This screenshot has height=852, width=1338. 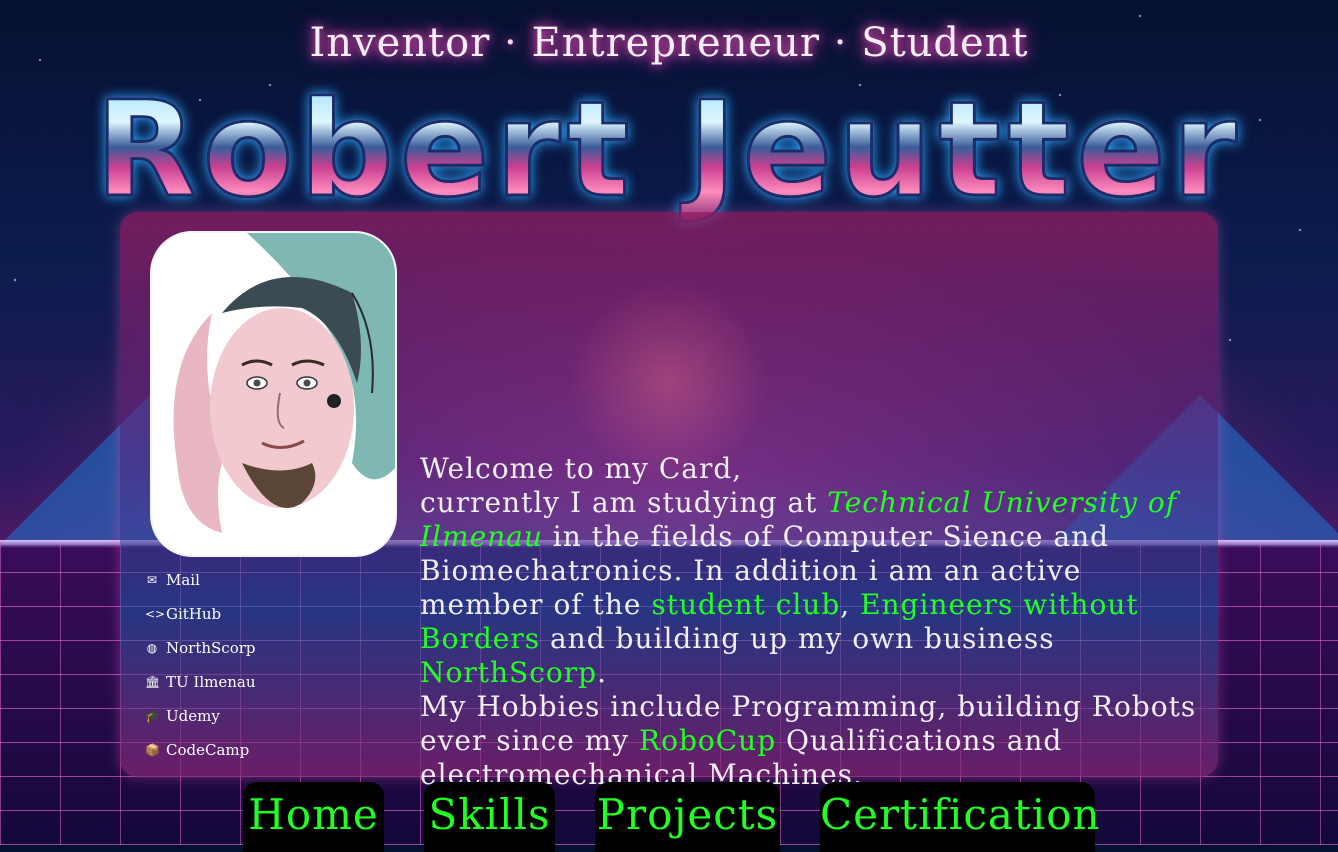 What do you see at coordinates (508, 672) in the screenshot?
I see `link-northscorp: NorthScorp` at bounding box center [508, 672].